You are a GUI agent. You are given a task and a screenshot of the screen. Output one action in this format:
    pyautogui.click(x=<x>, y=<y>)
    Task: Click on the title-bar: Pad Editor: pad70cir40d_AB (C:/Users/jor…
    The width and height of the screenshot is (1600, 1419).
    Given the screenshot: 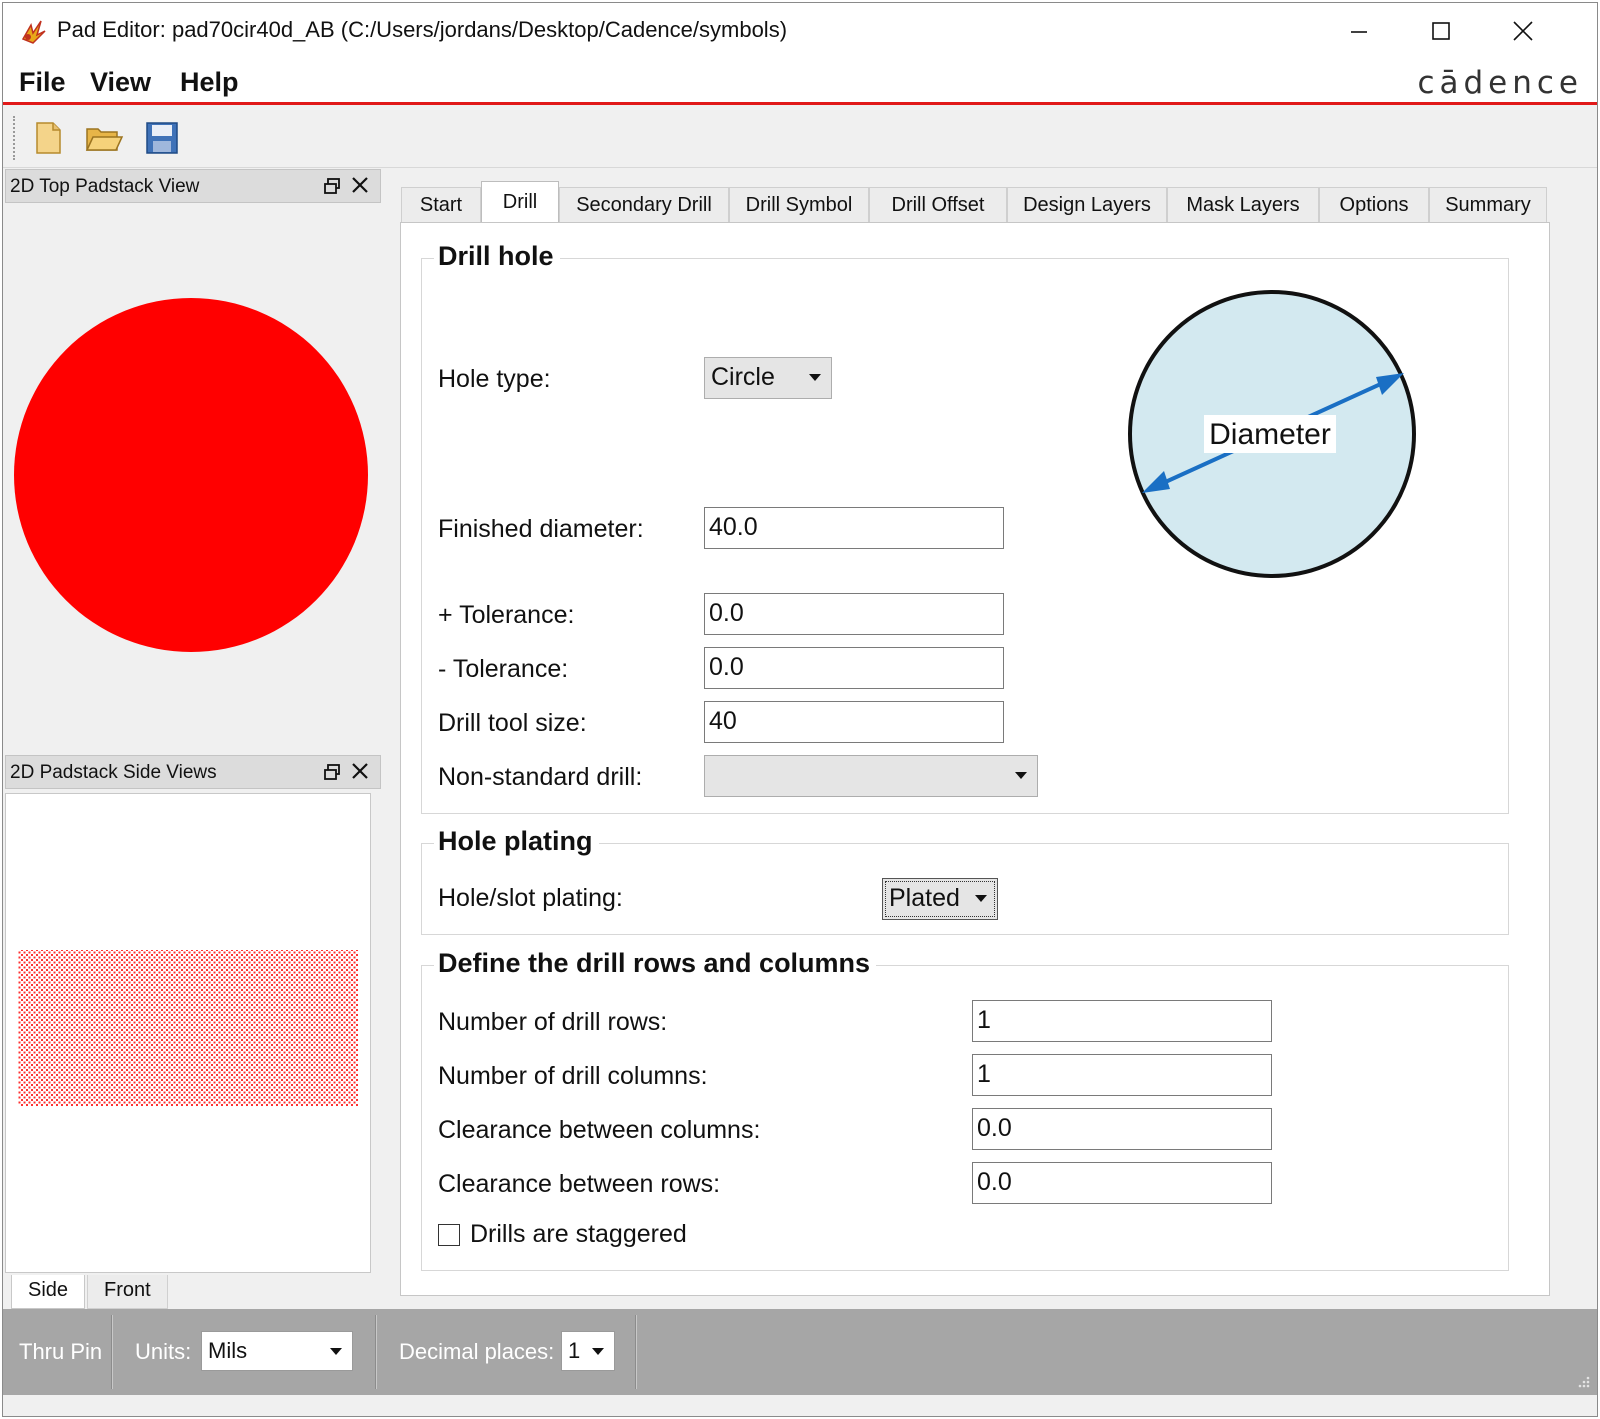 What is the action you would take?
    pyautogui.click(x=800, y=31)
    